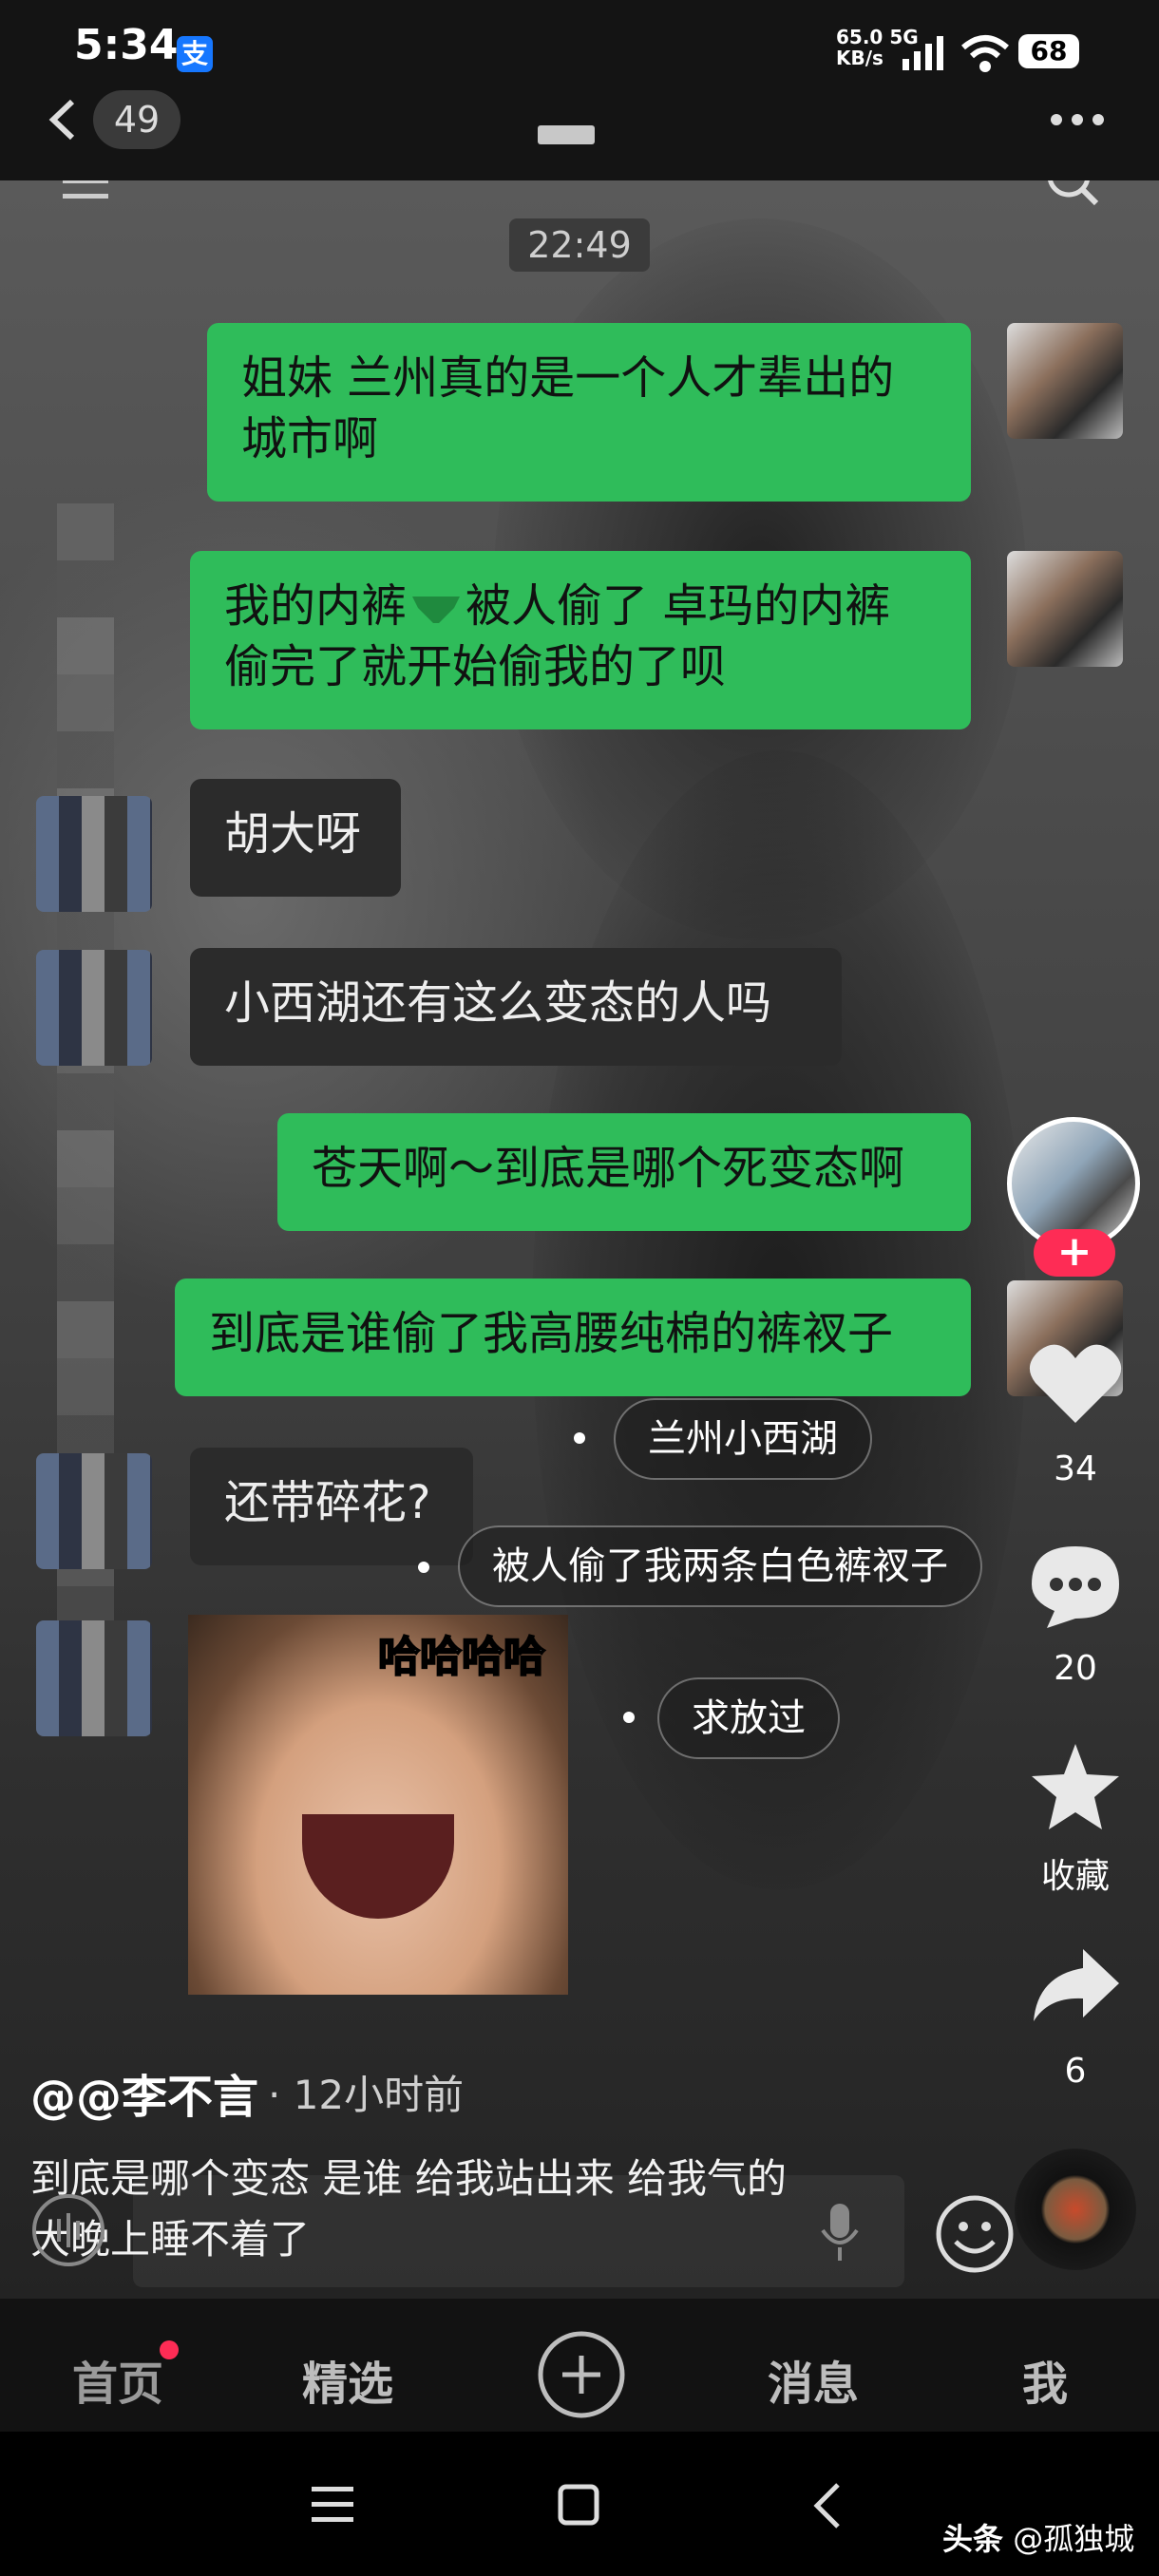 The image size is (1159, 2576). Describe the element at coordinates (436, 610) in the screenshot. I see `underwear-emoji-icon` at that location.